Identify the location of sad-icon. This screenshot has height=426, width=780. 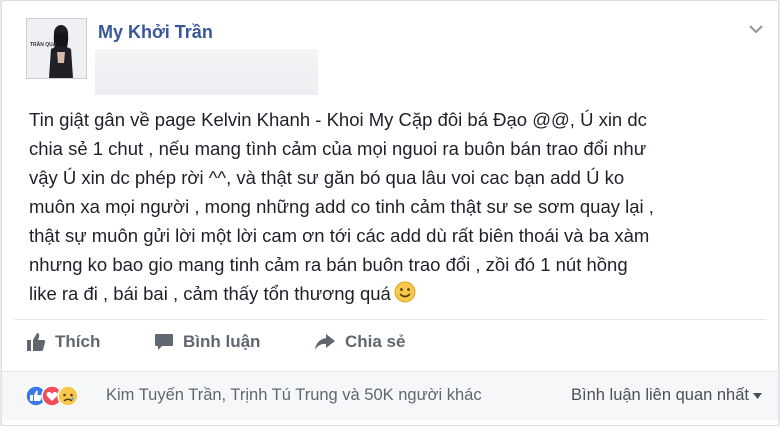
(68, 396).